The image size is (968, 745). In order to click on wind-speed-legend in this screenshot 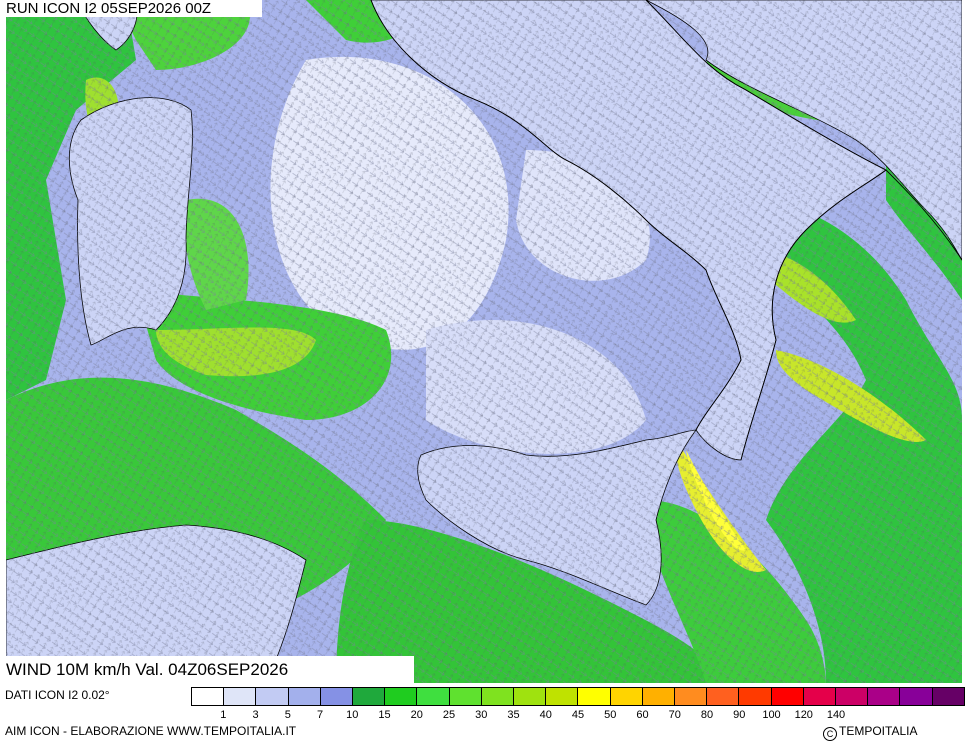, I will do `click(578, 697)`.